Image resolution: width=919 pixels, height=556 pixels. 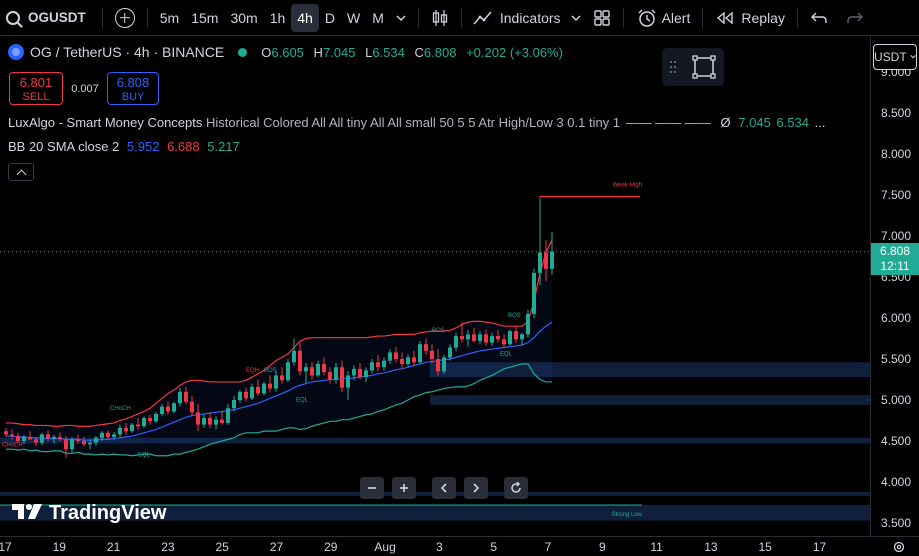 What do you see at coordinates (133, 82) in the screenshot?
I see `buy-price: 6.808` at bounding box center [133, 82].